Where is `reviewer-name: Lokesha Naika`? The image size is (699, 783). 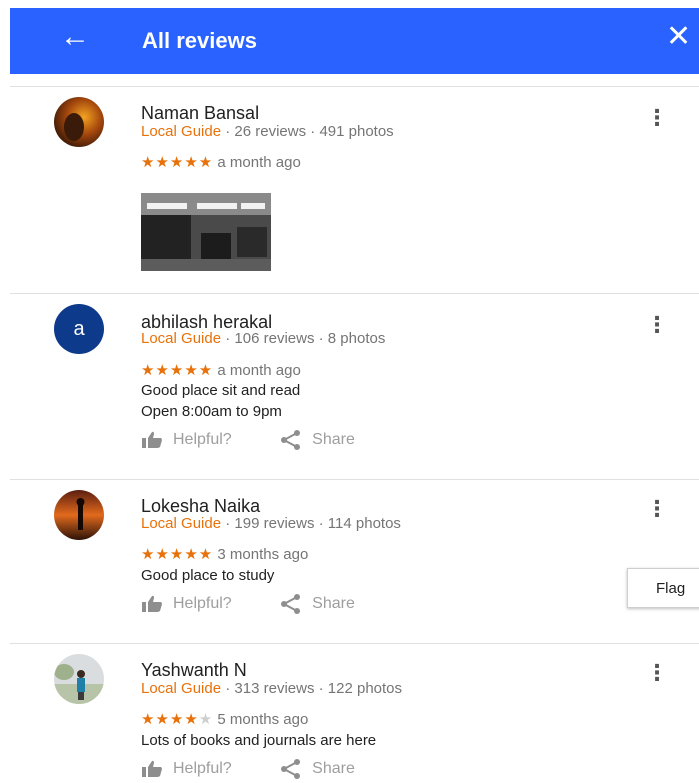 reviewer-name: Lokesha Naika is located at coordinates (200, 506).